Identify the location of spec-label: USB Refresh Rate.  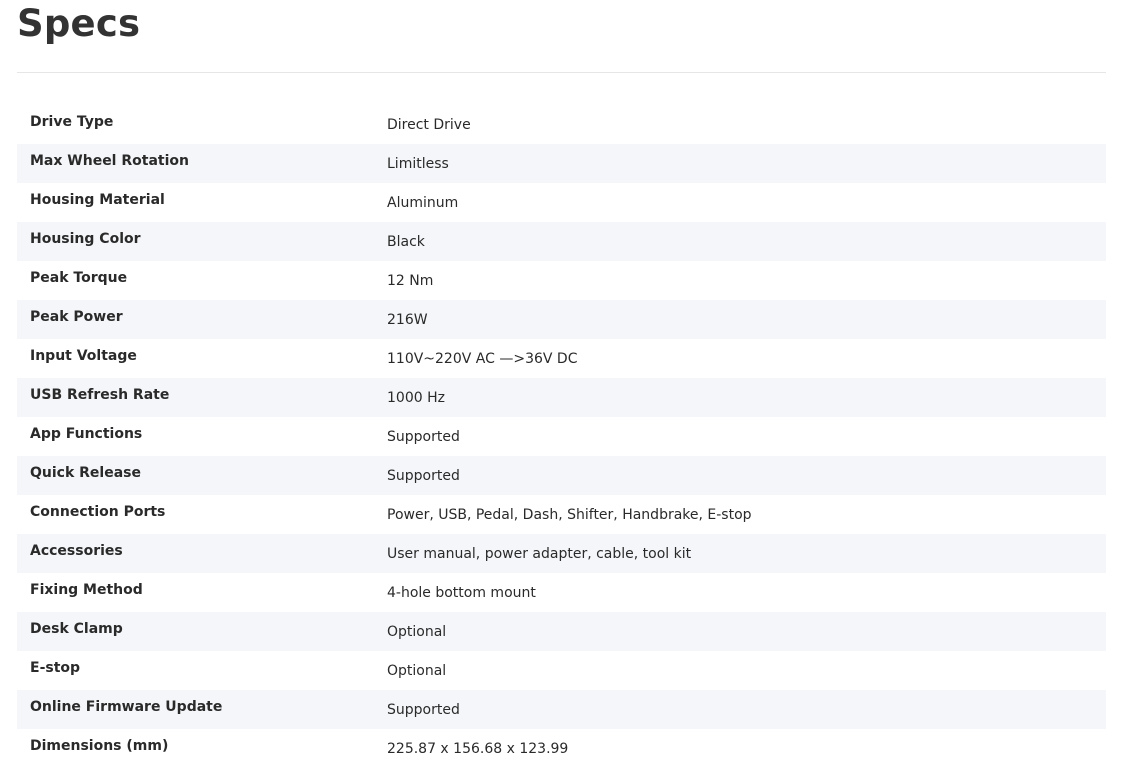
(100, 395).